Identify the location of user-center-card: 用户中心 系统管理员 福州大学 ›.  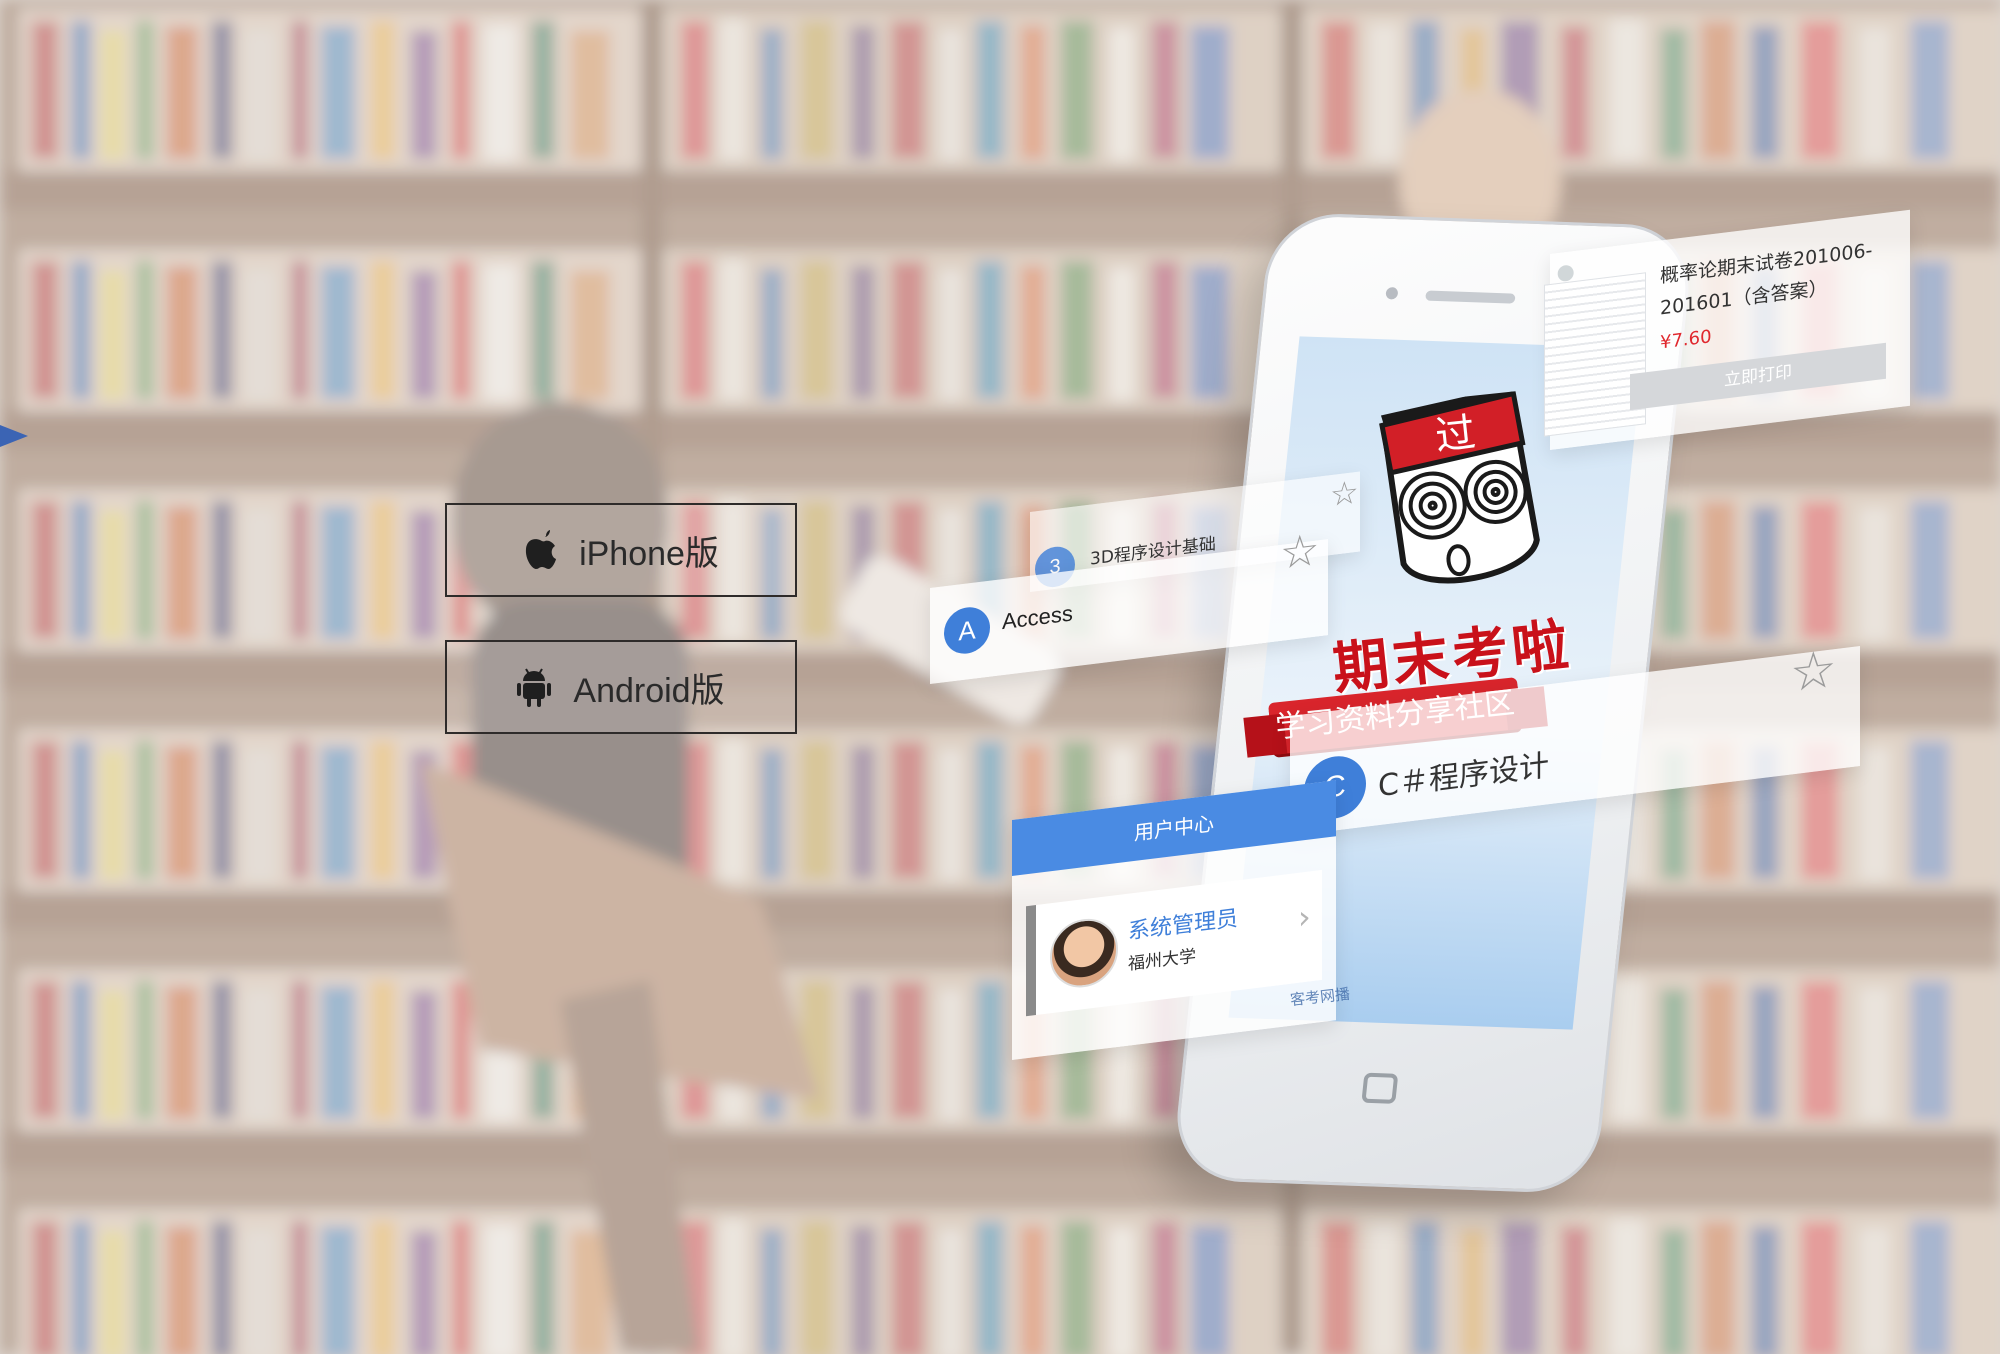
(1174, 920).